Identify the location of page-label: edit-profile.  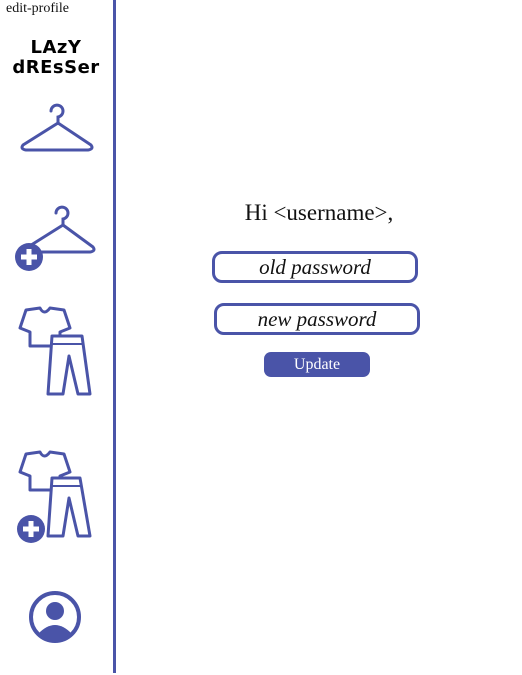
(37, 8).